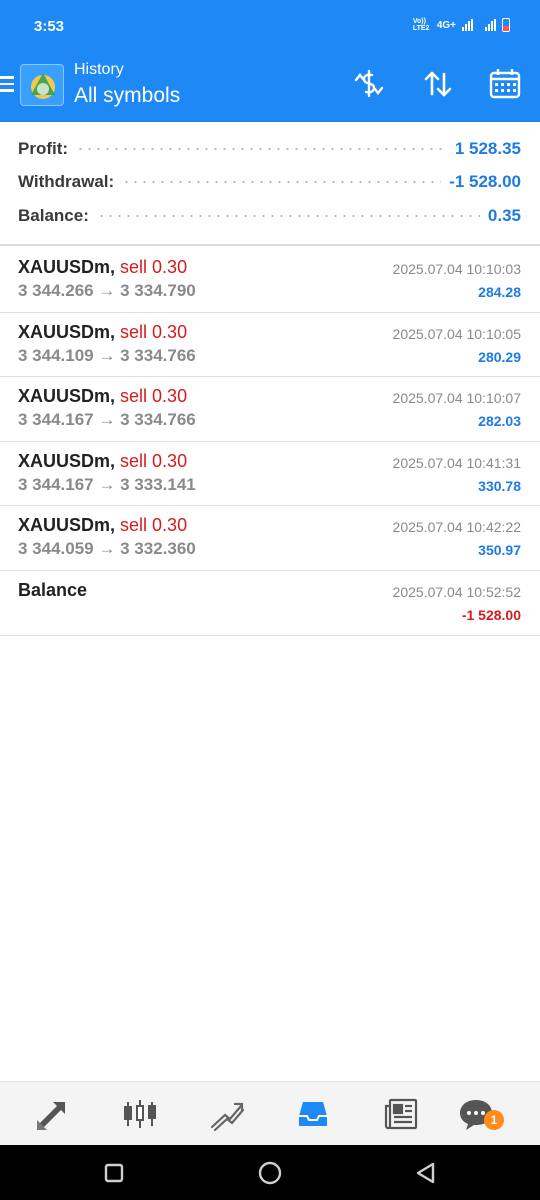 The width and height of the screenshot is (540, 1200). I want to click on deal-prices: 3 344.109 → 3 334.766, so click(107, 356).